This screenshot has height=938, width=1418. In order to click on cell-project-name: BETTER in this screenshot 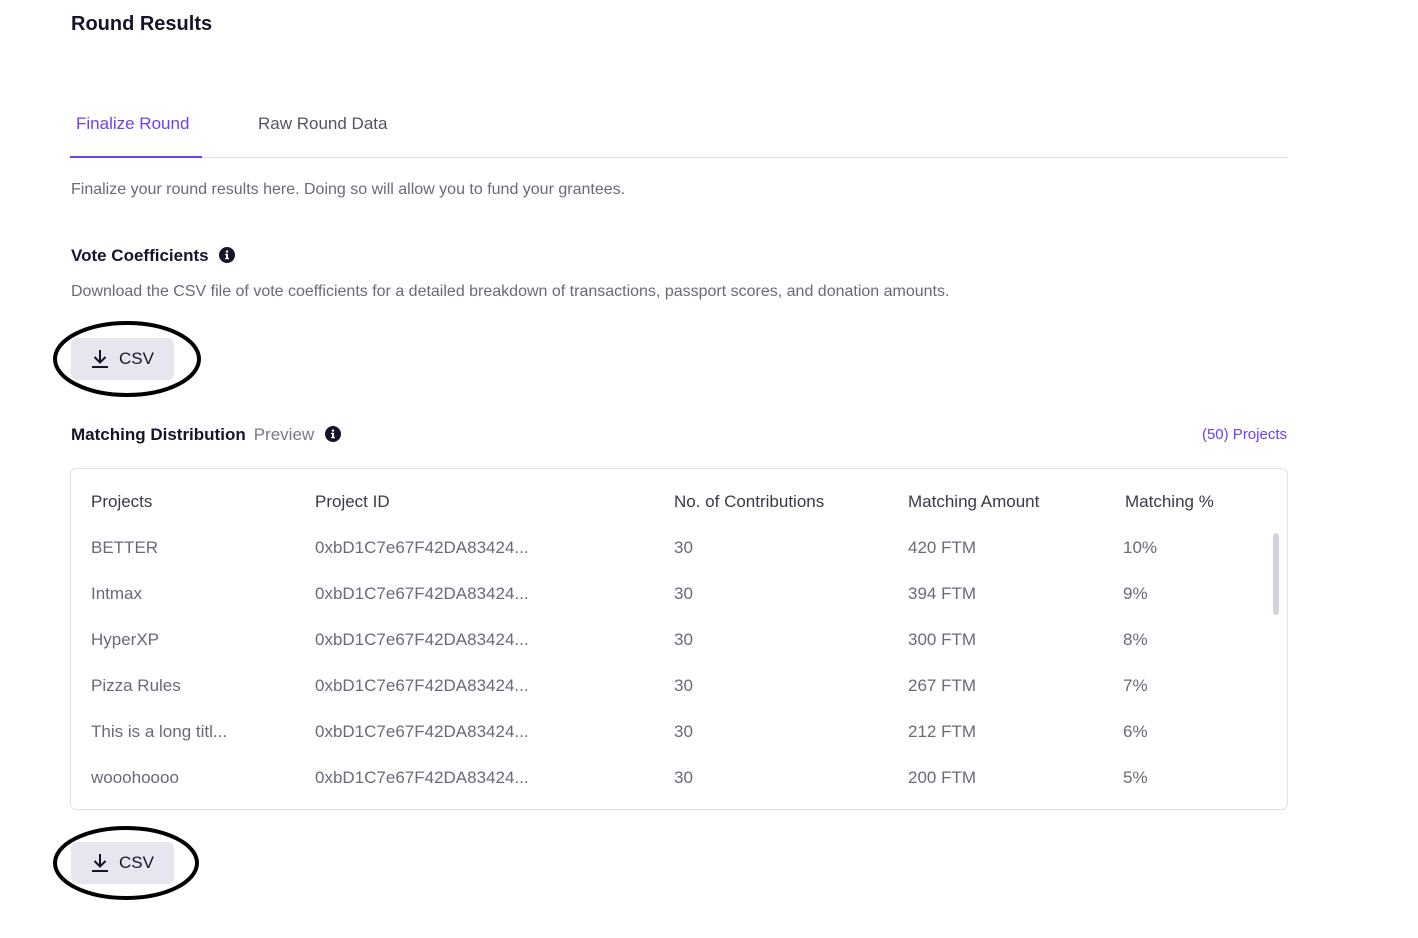, I will do `click(125, 547)`.